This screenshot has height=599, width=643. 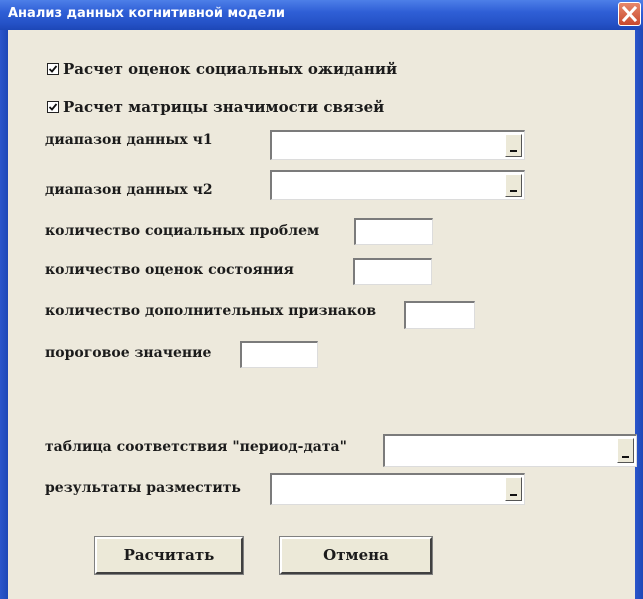 I want to click on range1-select-button, so click(x=513, y=145).